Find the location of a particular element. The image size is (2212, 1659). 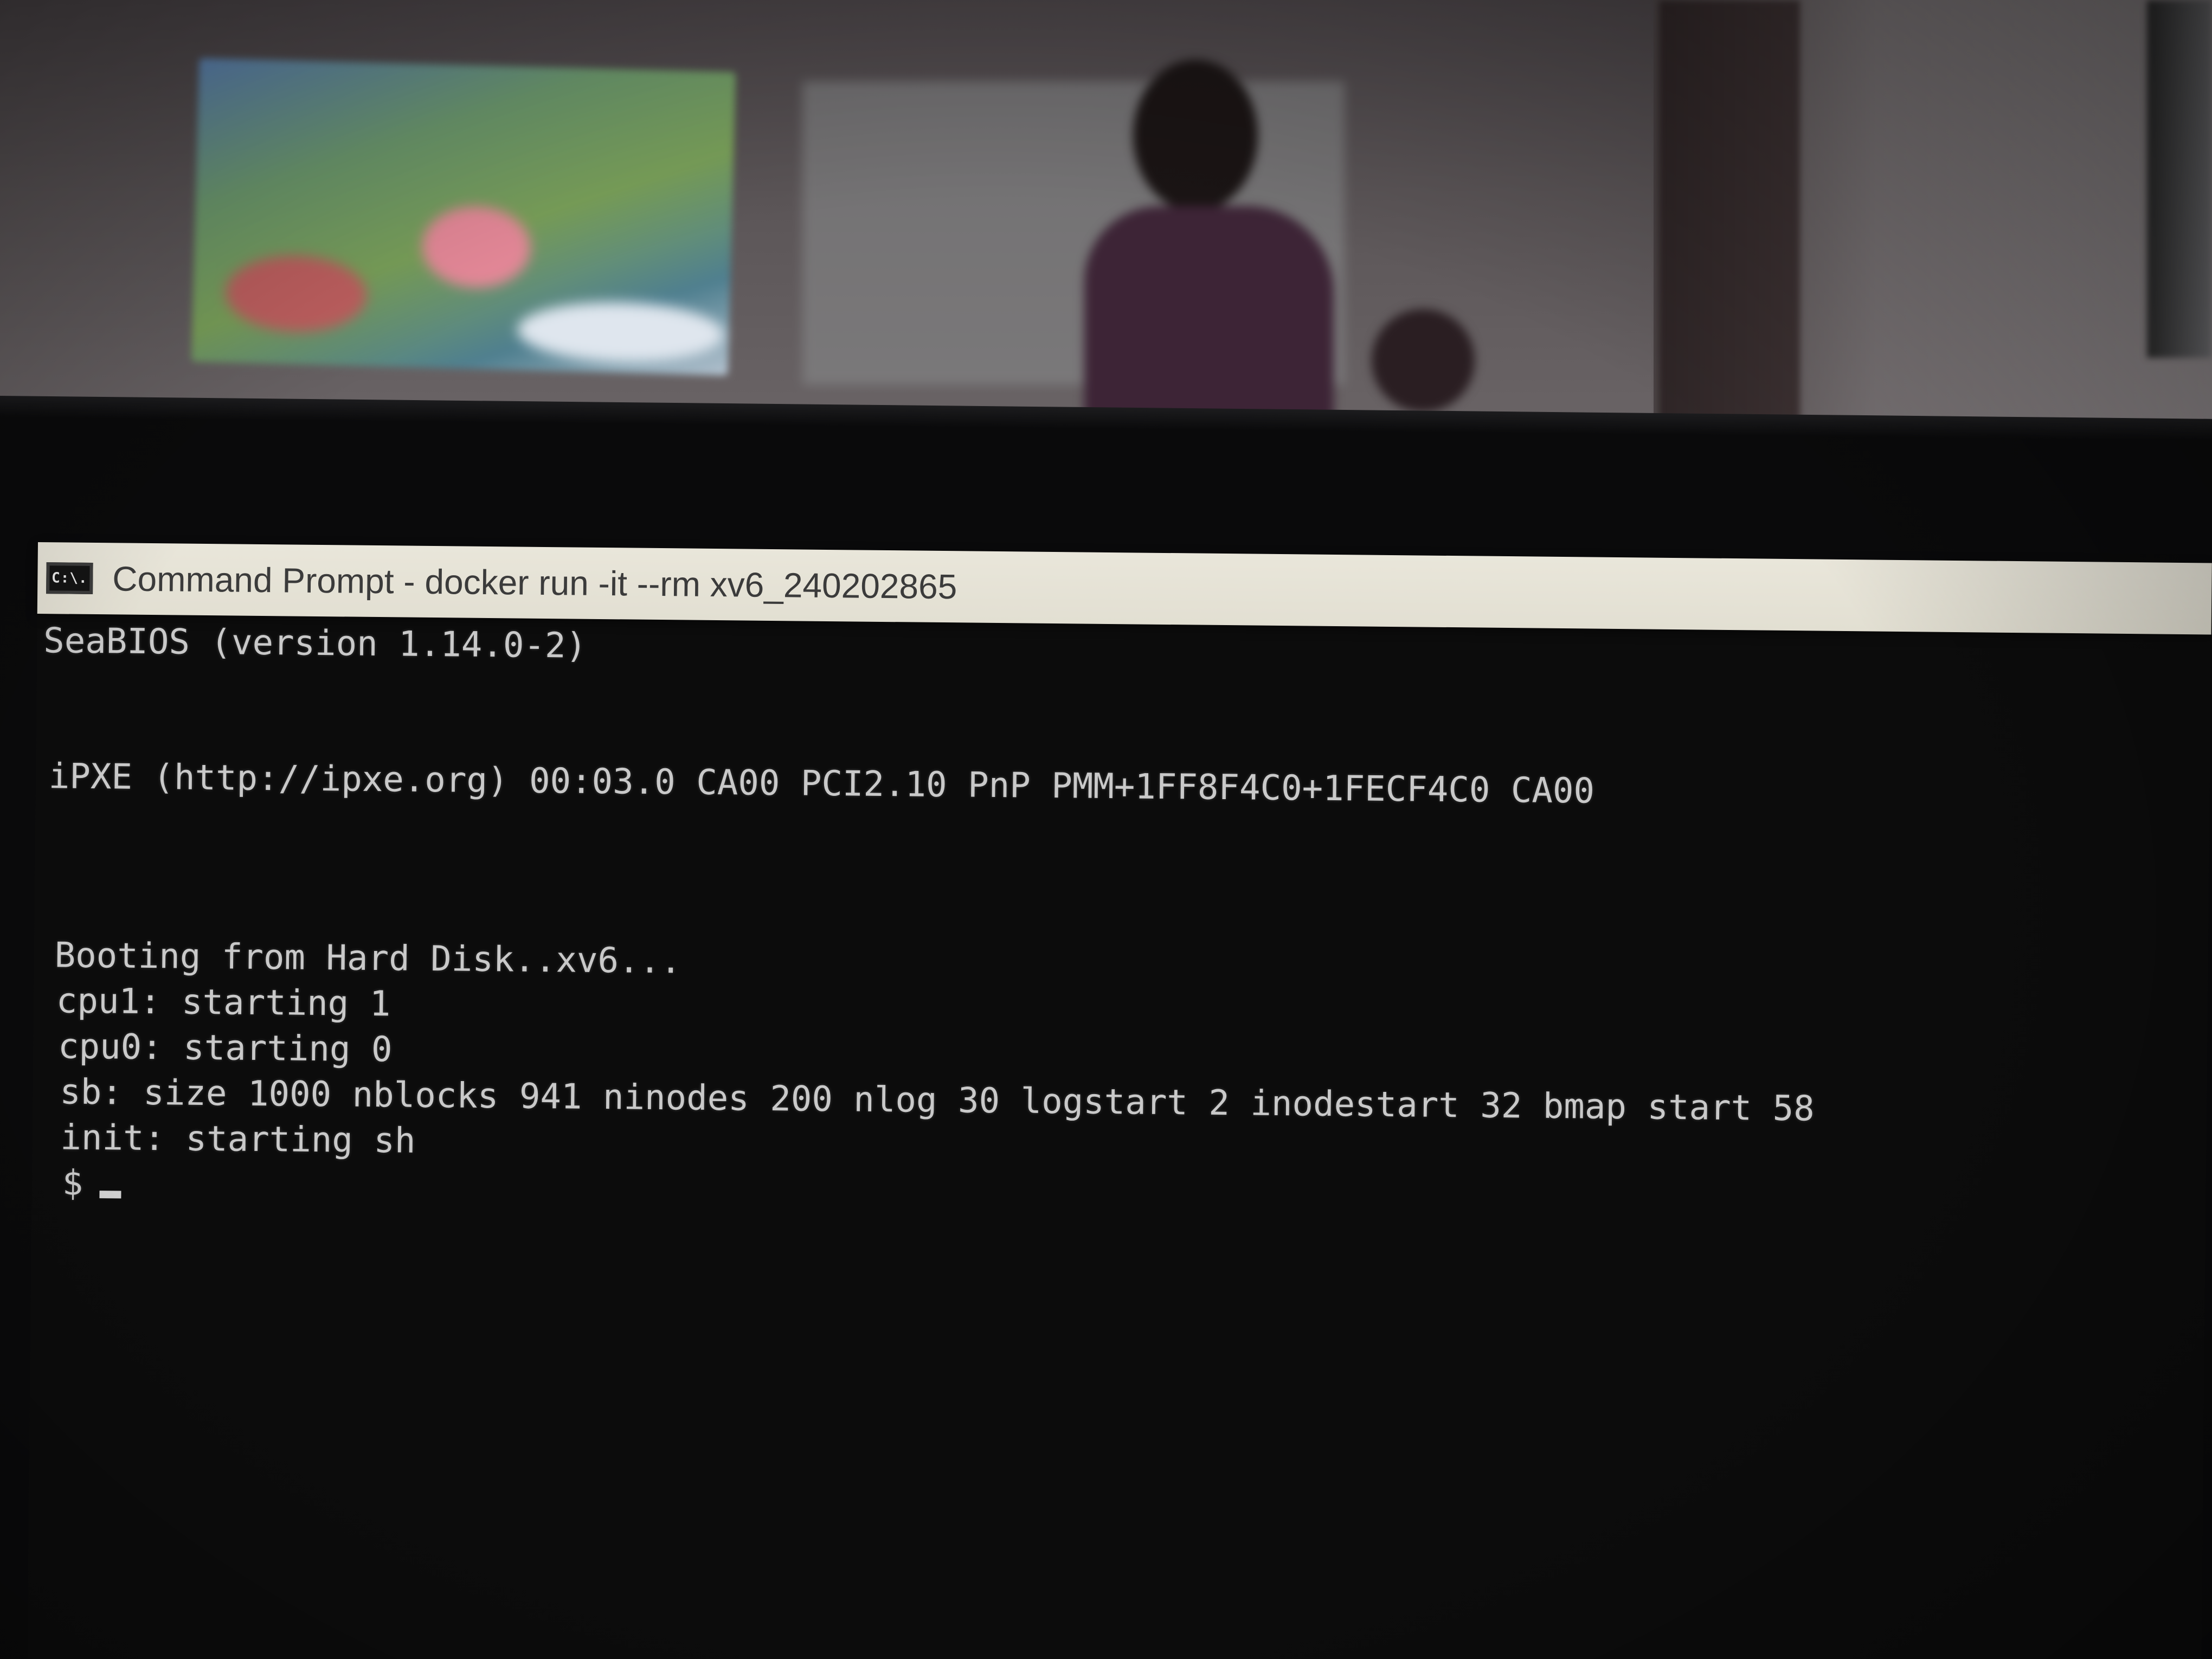

tv-screen is located at coordinates (463, 217).